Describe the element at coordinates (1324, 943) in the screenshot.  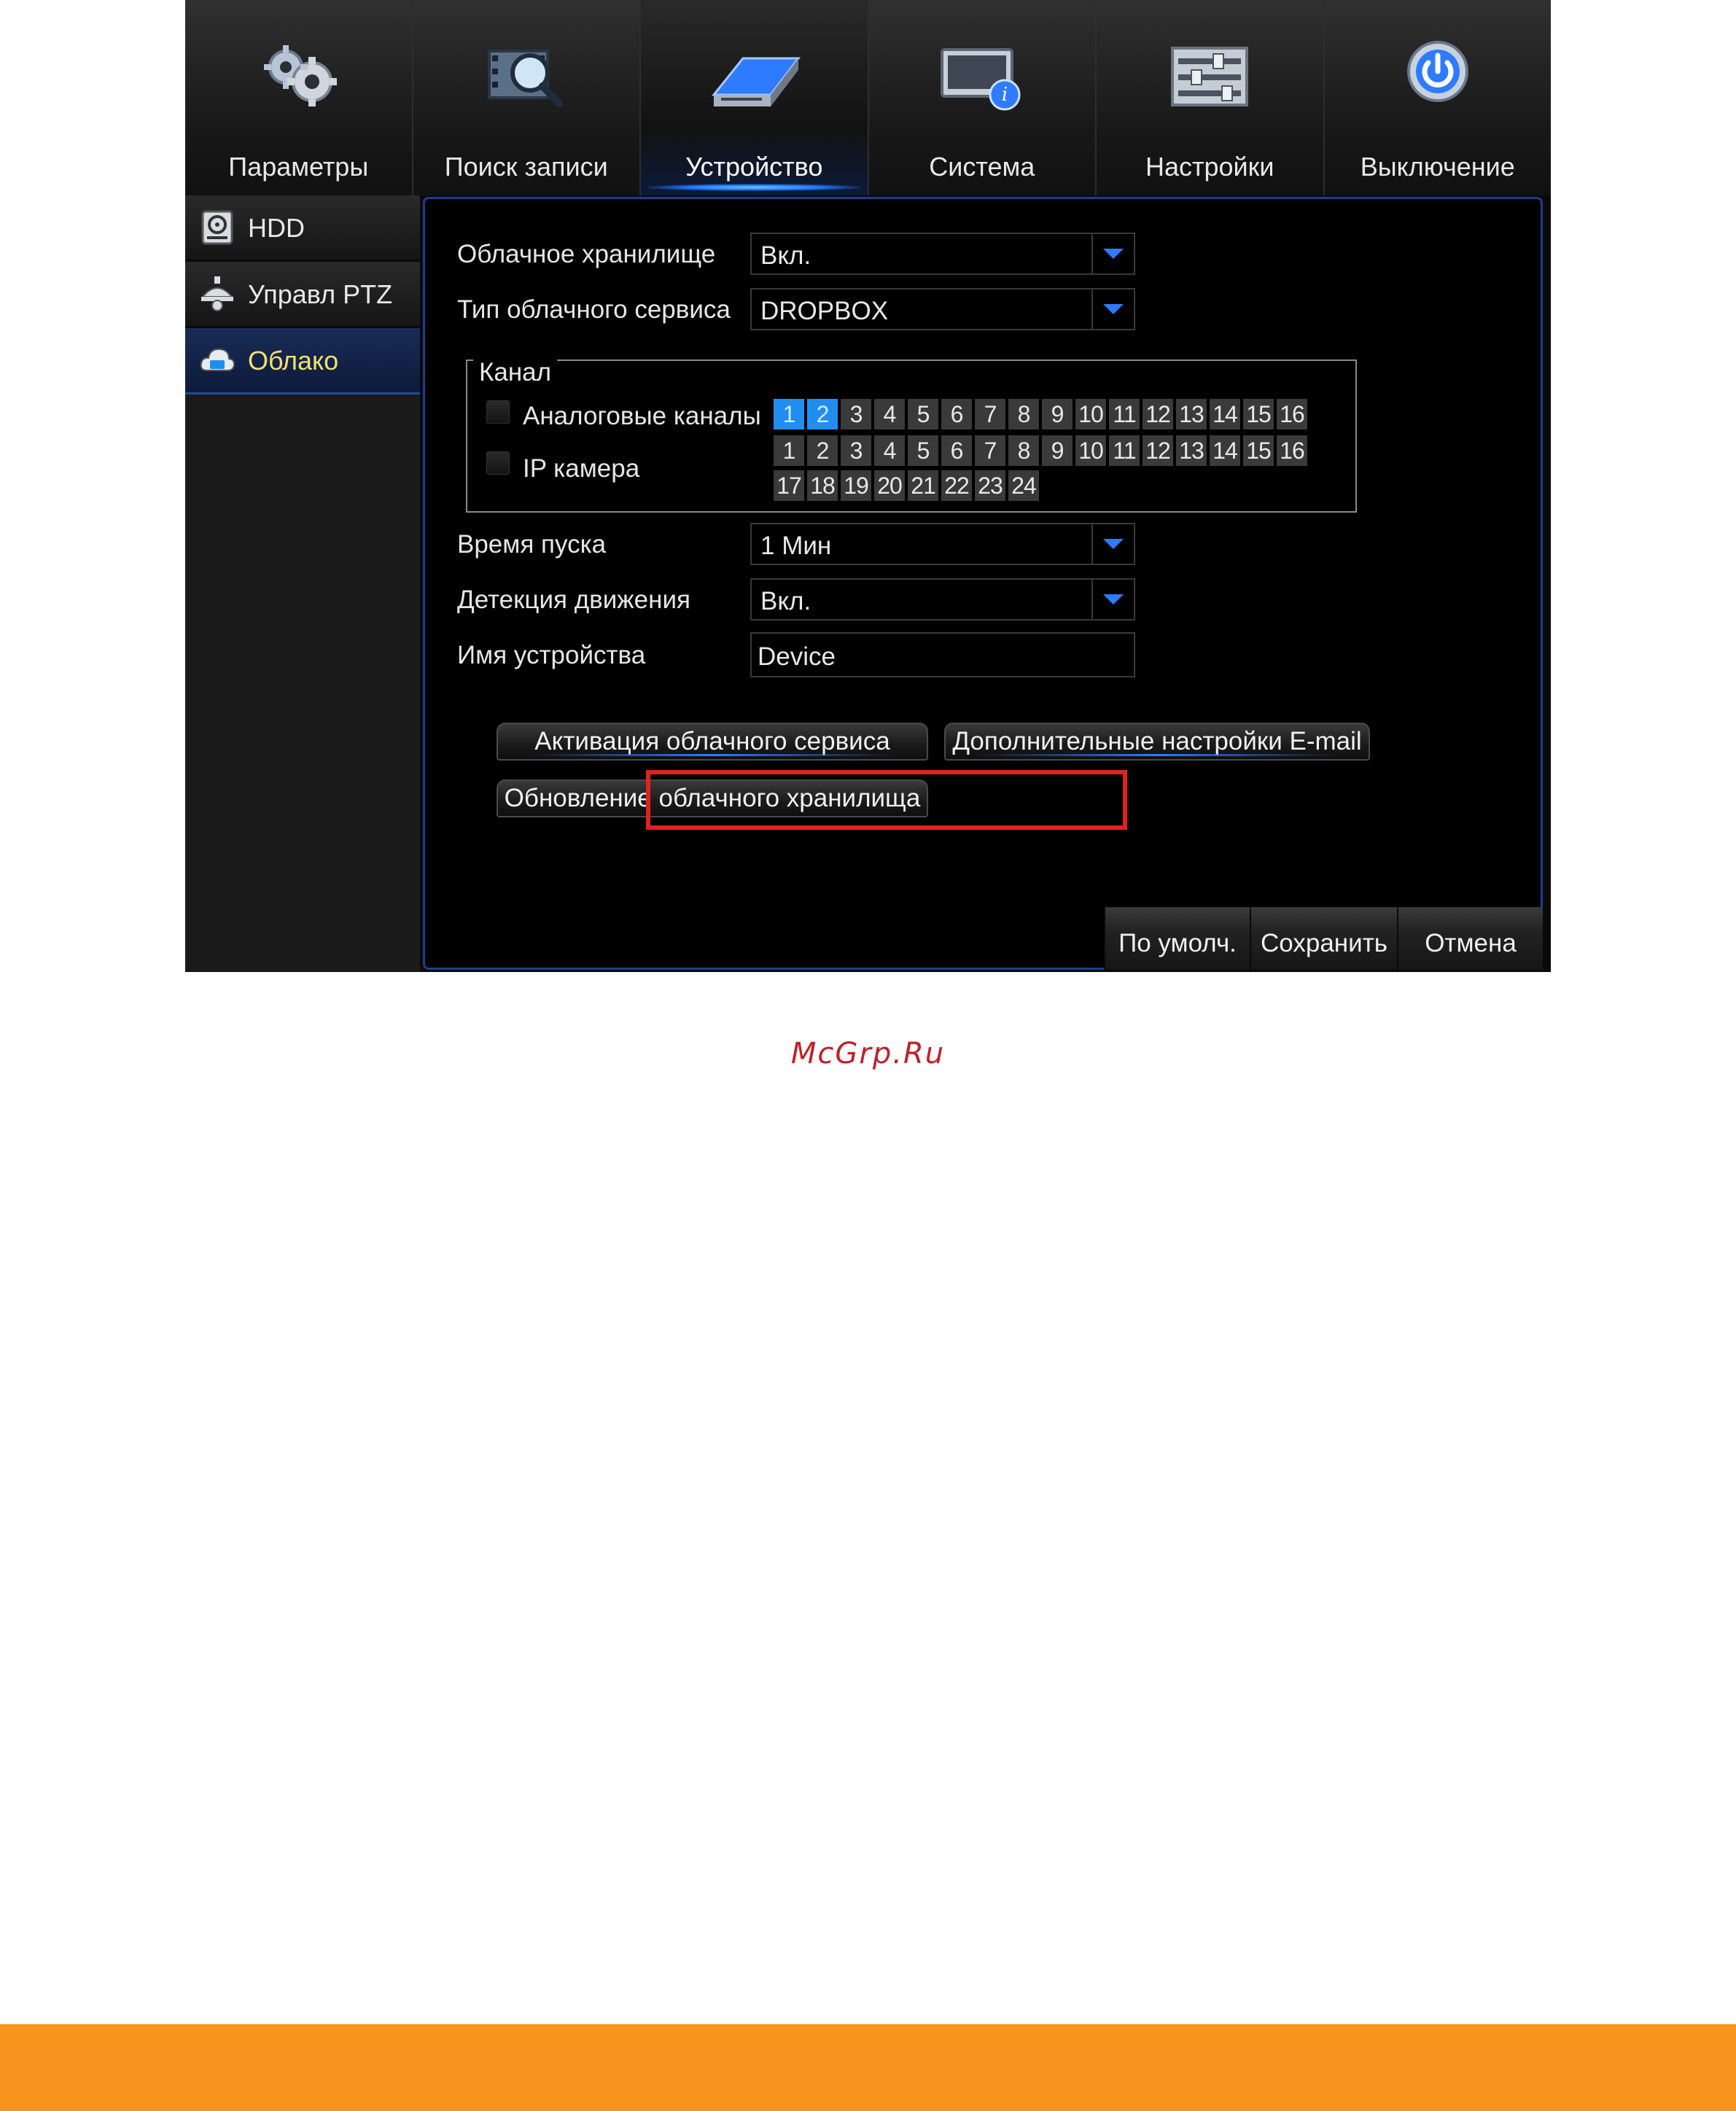
I see `save-label: Сохранить` at that location.